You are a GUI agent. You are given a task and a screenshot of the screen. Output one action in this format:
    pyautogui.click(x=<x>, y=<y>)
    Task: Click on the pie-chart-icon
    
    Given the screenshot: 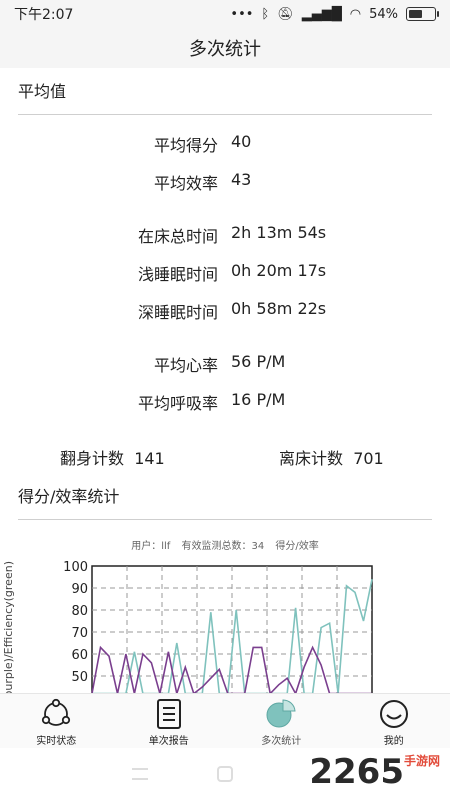 What is the action you would take?
    pyautogui.click(x=281, y=713)
    